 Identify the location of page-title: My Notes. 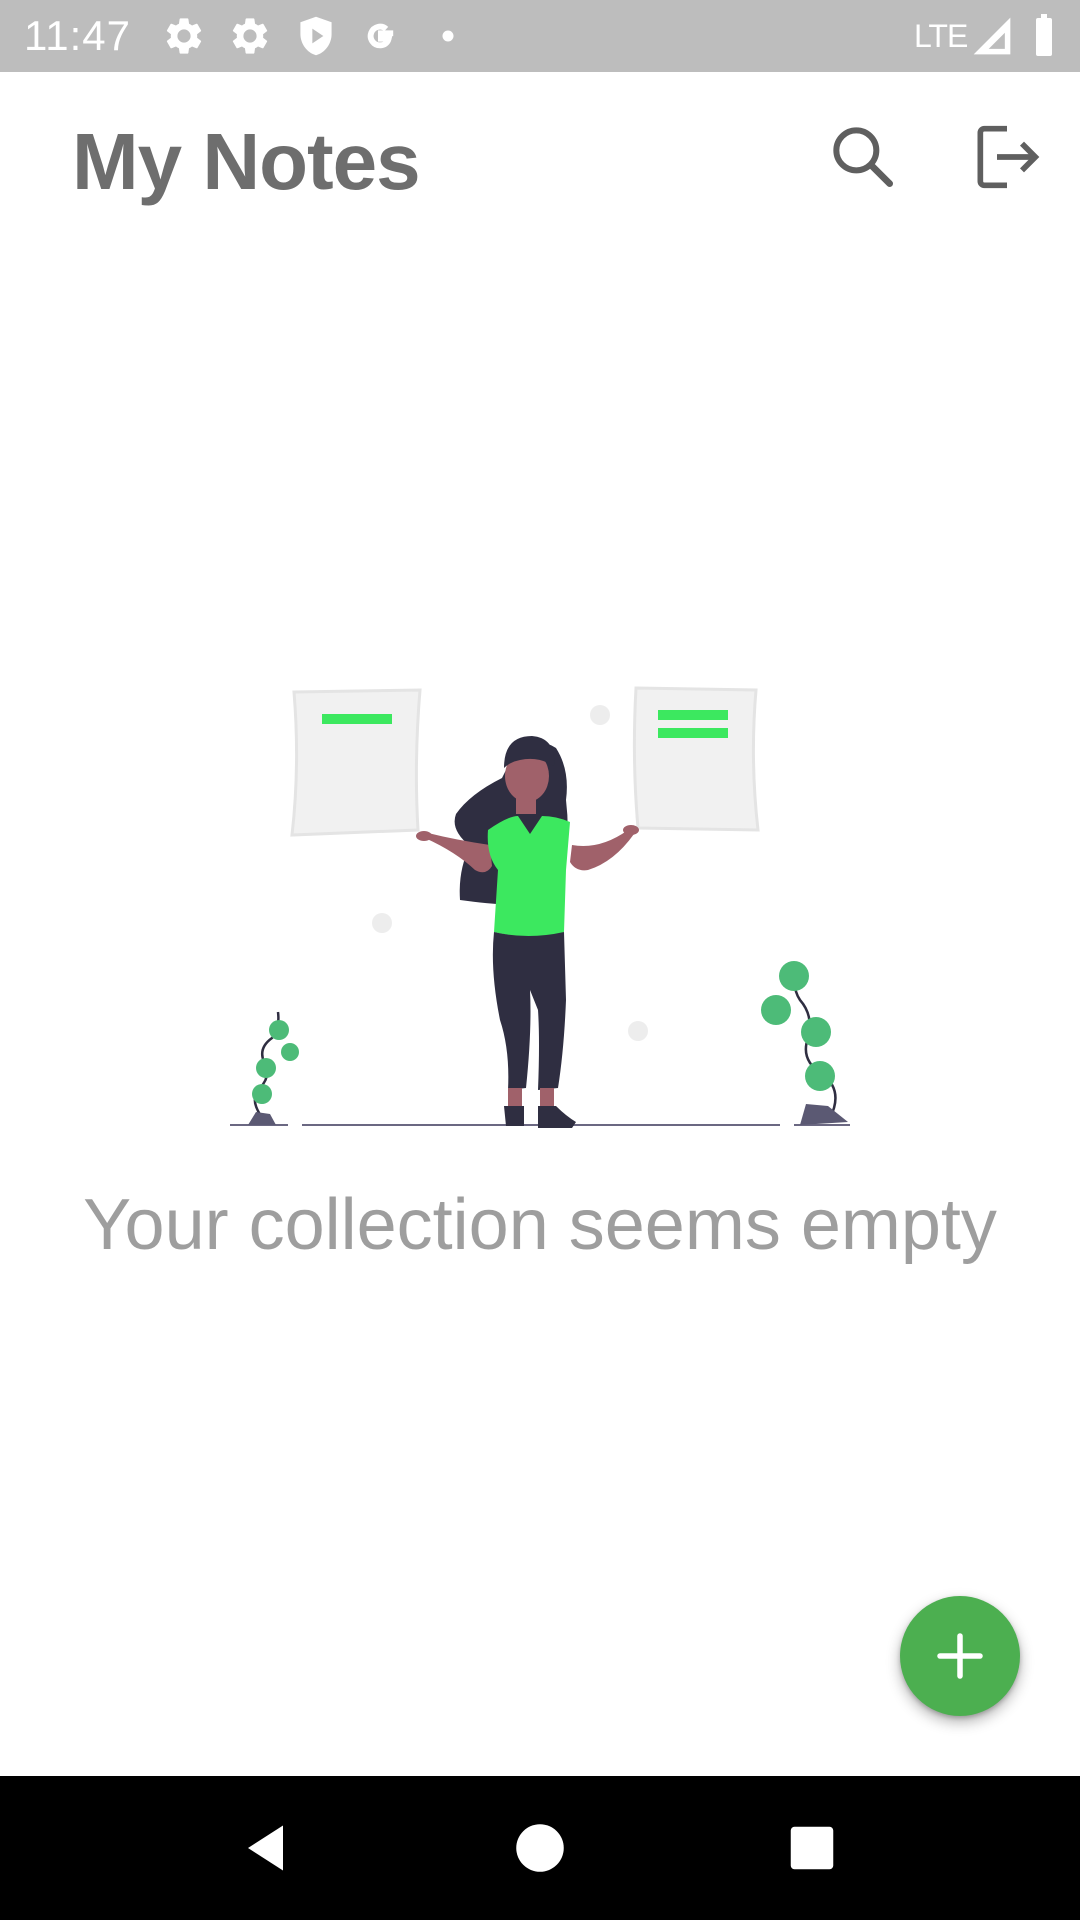
(246, 161).